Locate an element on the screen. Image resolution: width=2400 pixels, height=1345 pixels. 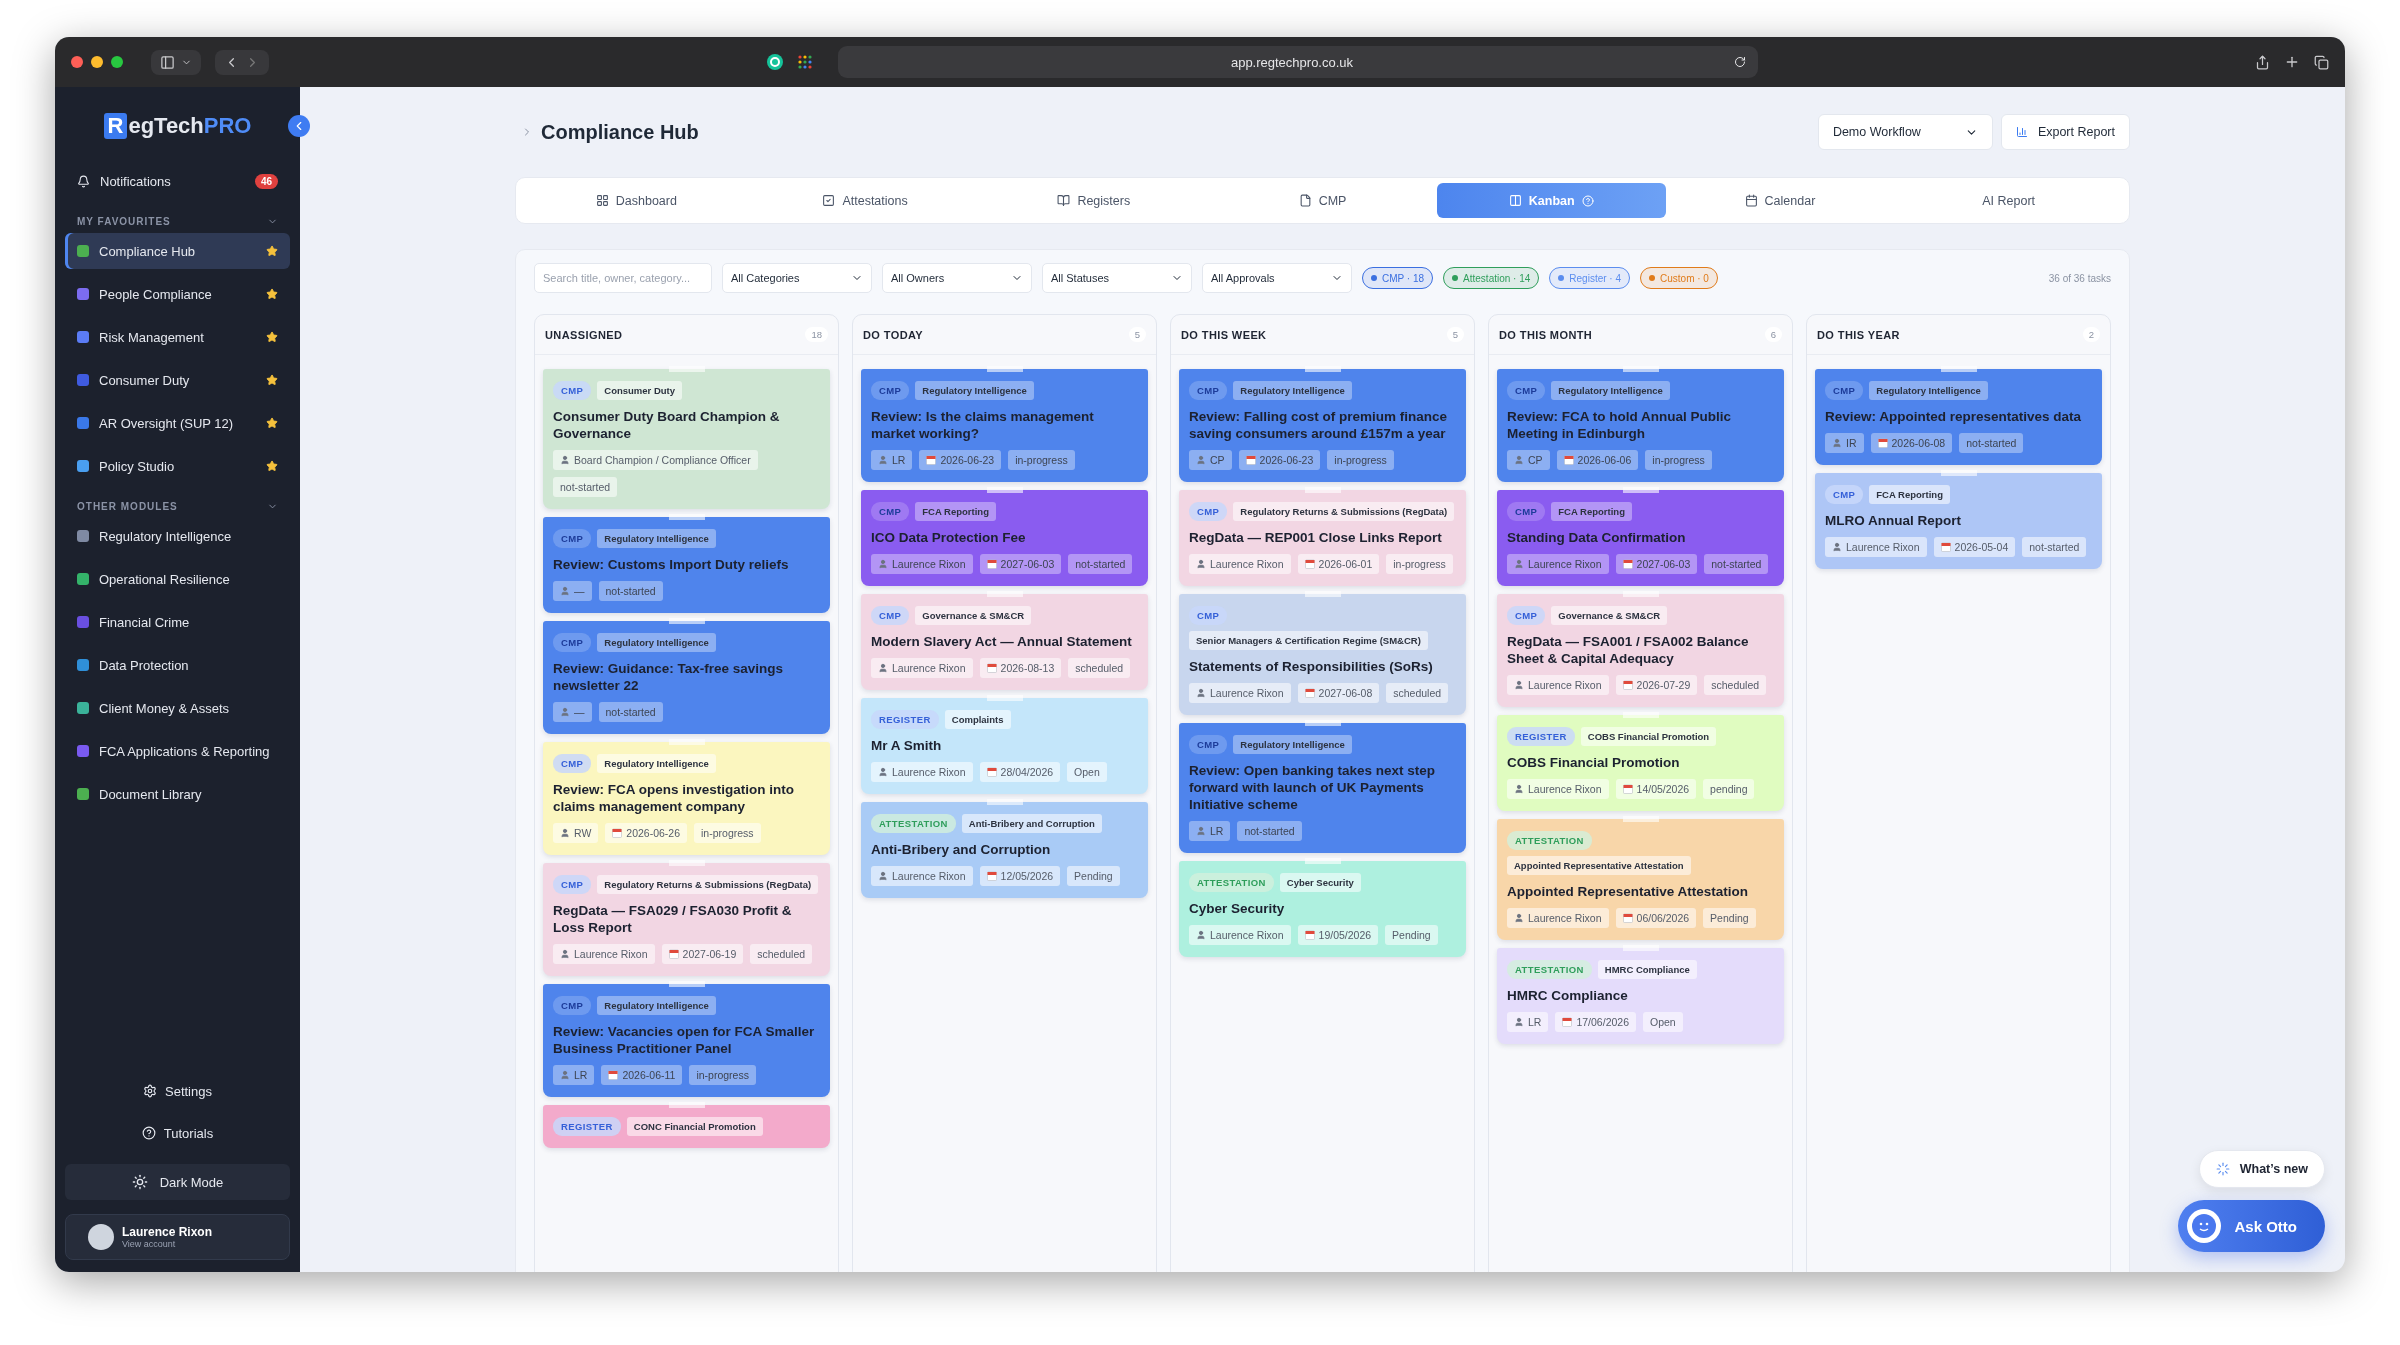
task-card: CMP Regulatory Intelligence Review: Appointed representatives data IR 2026-06-08 not-started is located at coordinates (1958, 417).